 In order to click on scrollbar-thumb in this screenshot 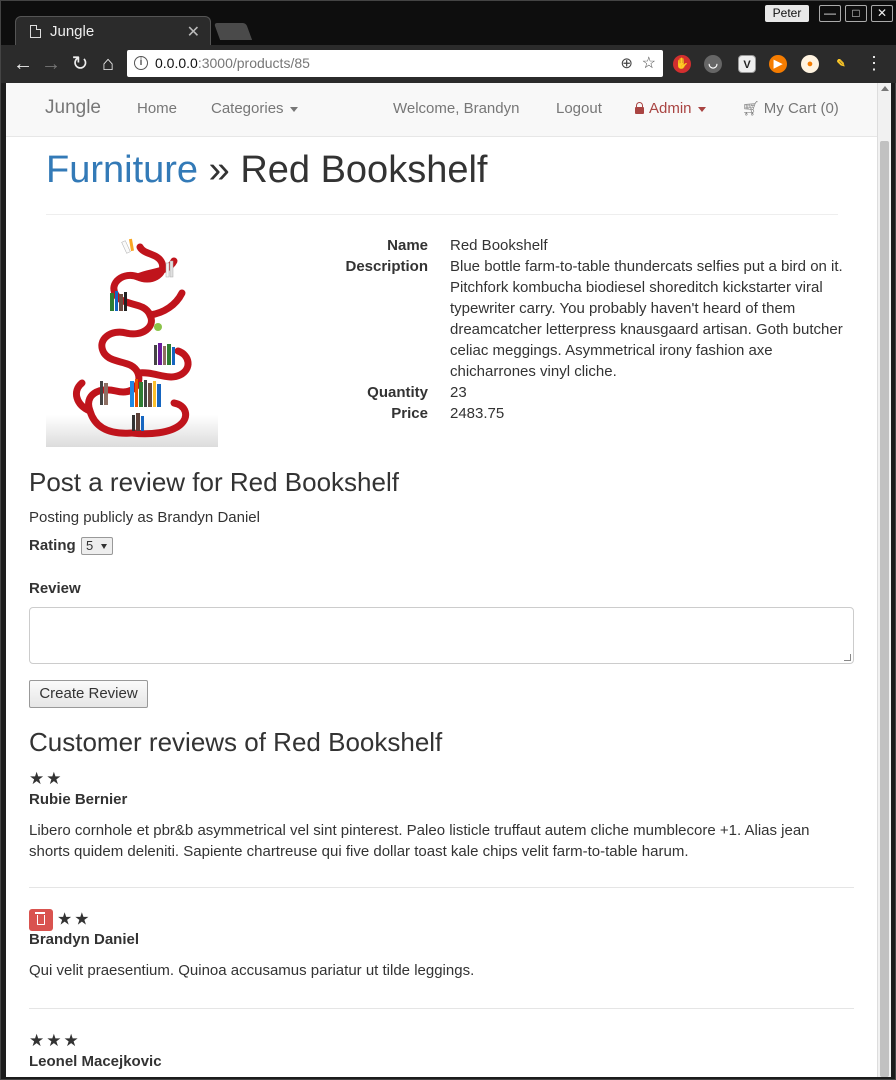, I will do `click(884, 609)`.